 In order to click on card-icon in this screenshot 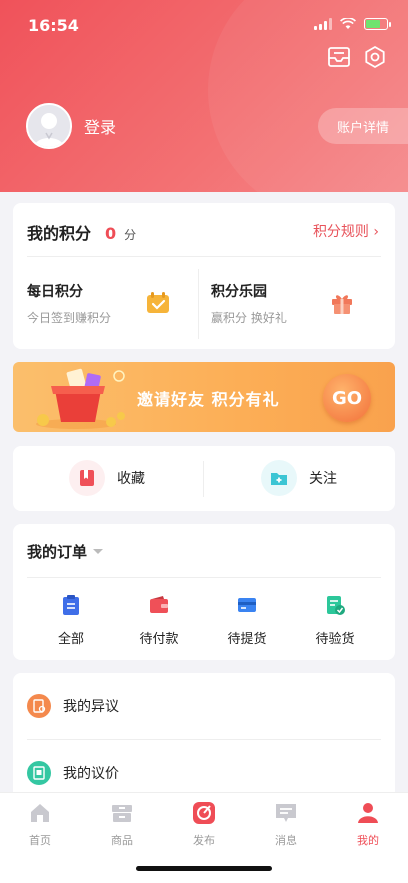, I will do `click(247, 605)`.